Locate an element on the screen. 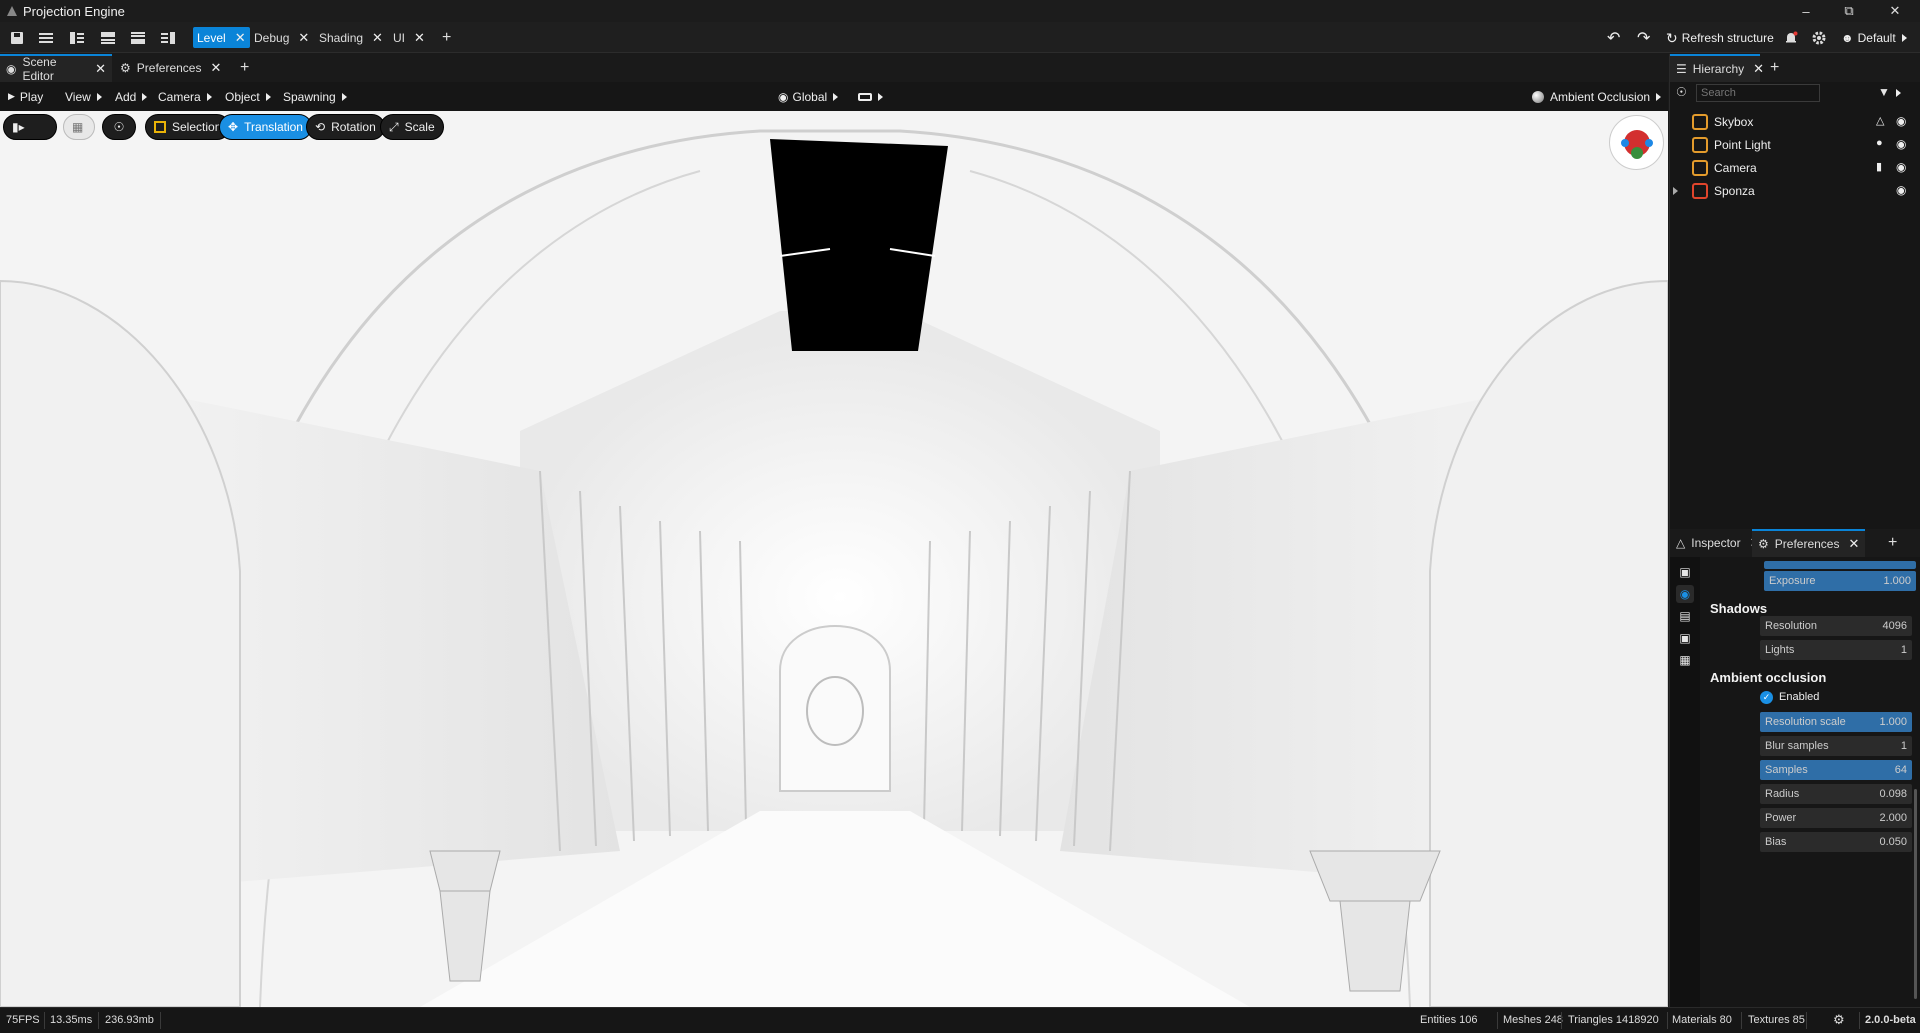  layout-label: Default is located at coordinates (1876, 38).